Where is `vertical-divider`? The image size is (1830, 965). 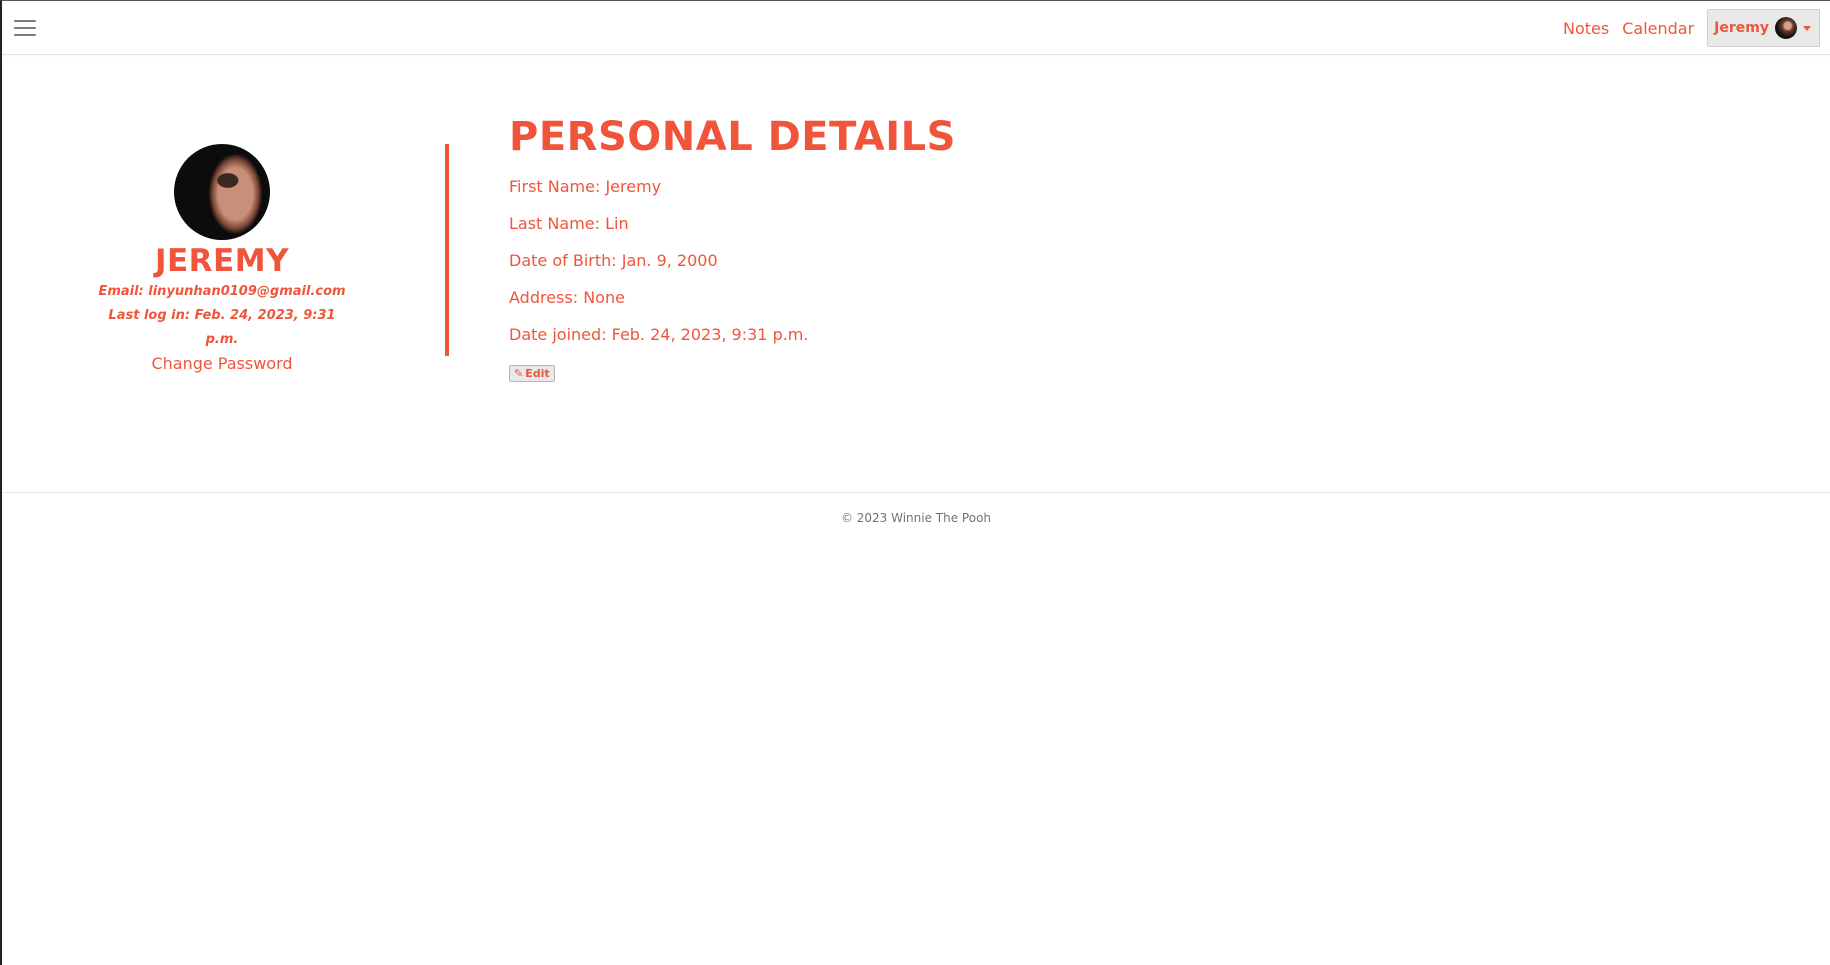 vertical-divider is located at coordinates (447, 250).